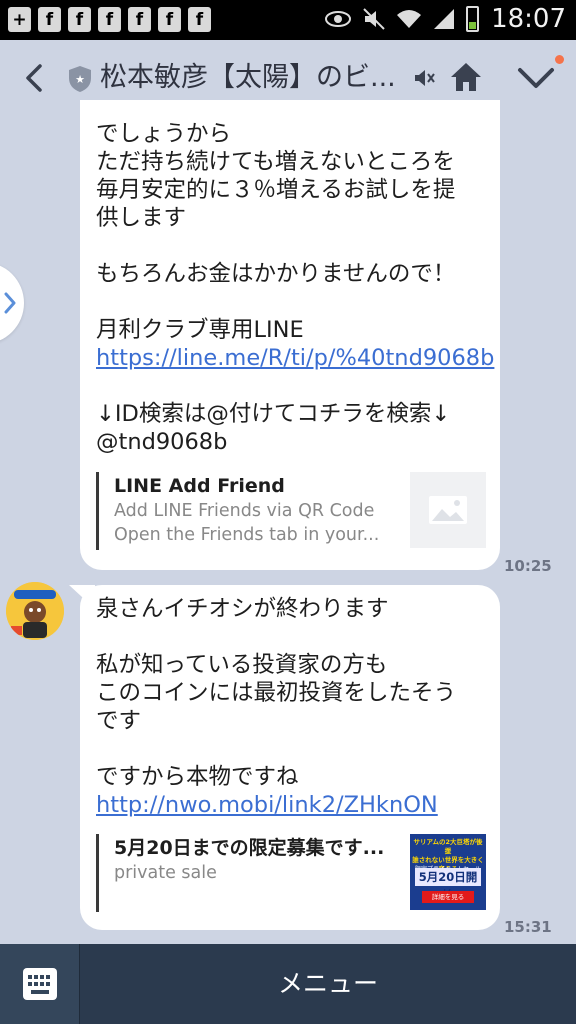 This screenshot has height=1024, width=576. I want to click on message-link: https://line.me/R/ti/p/%40tnd9068b, so click(295, 358).